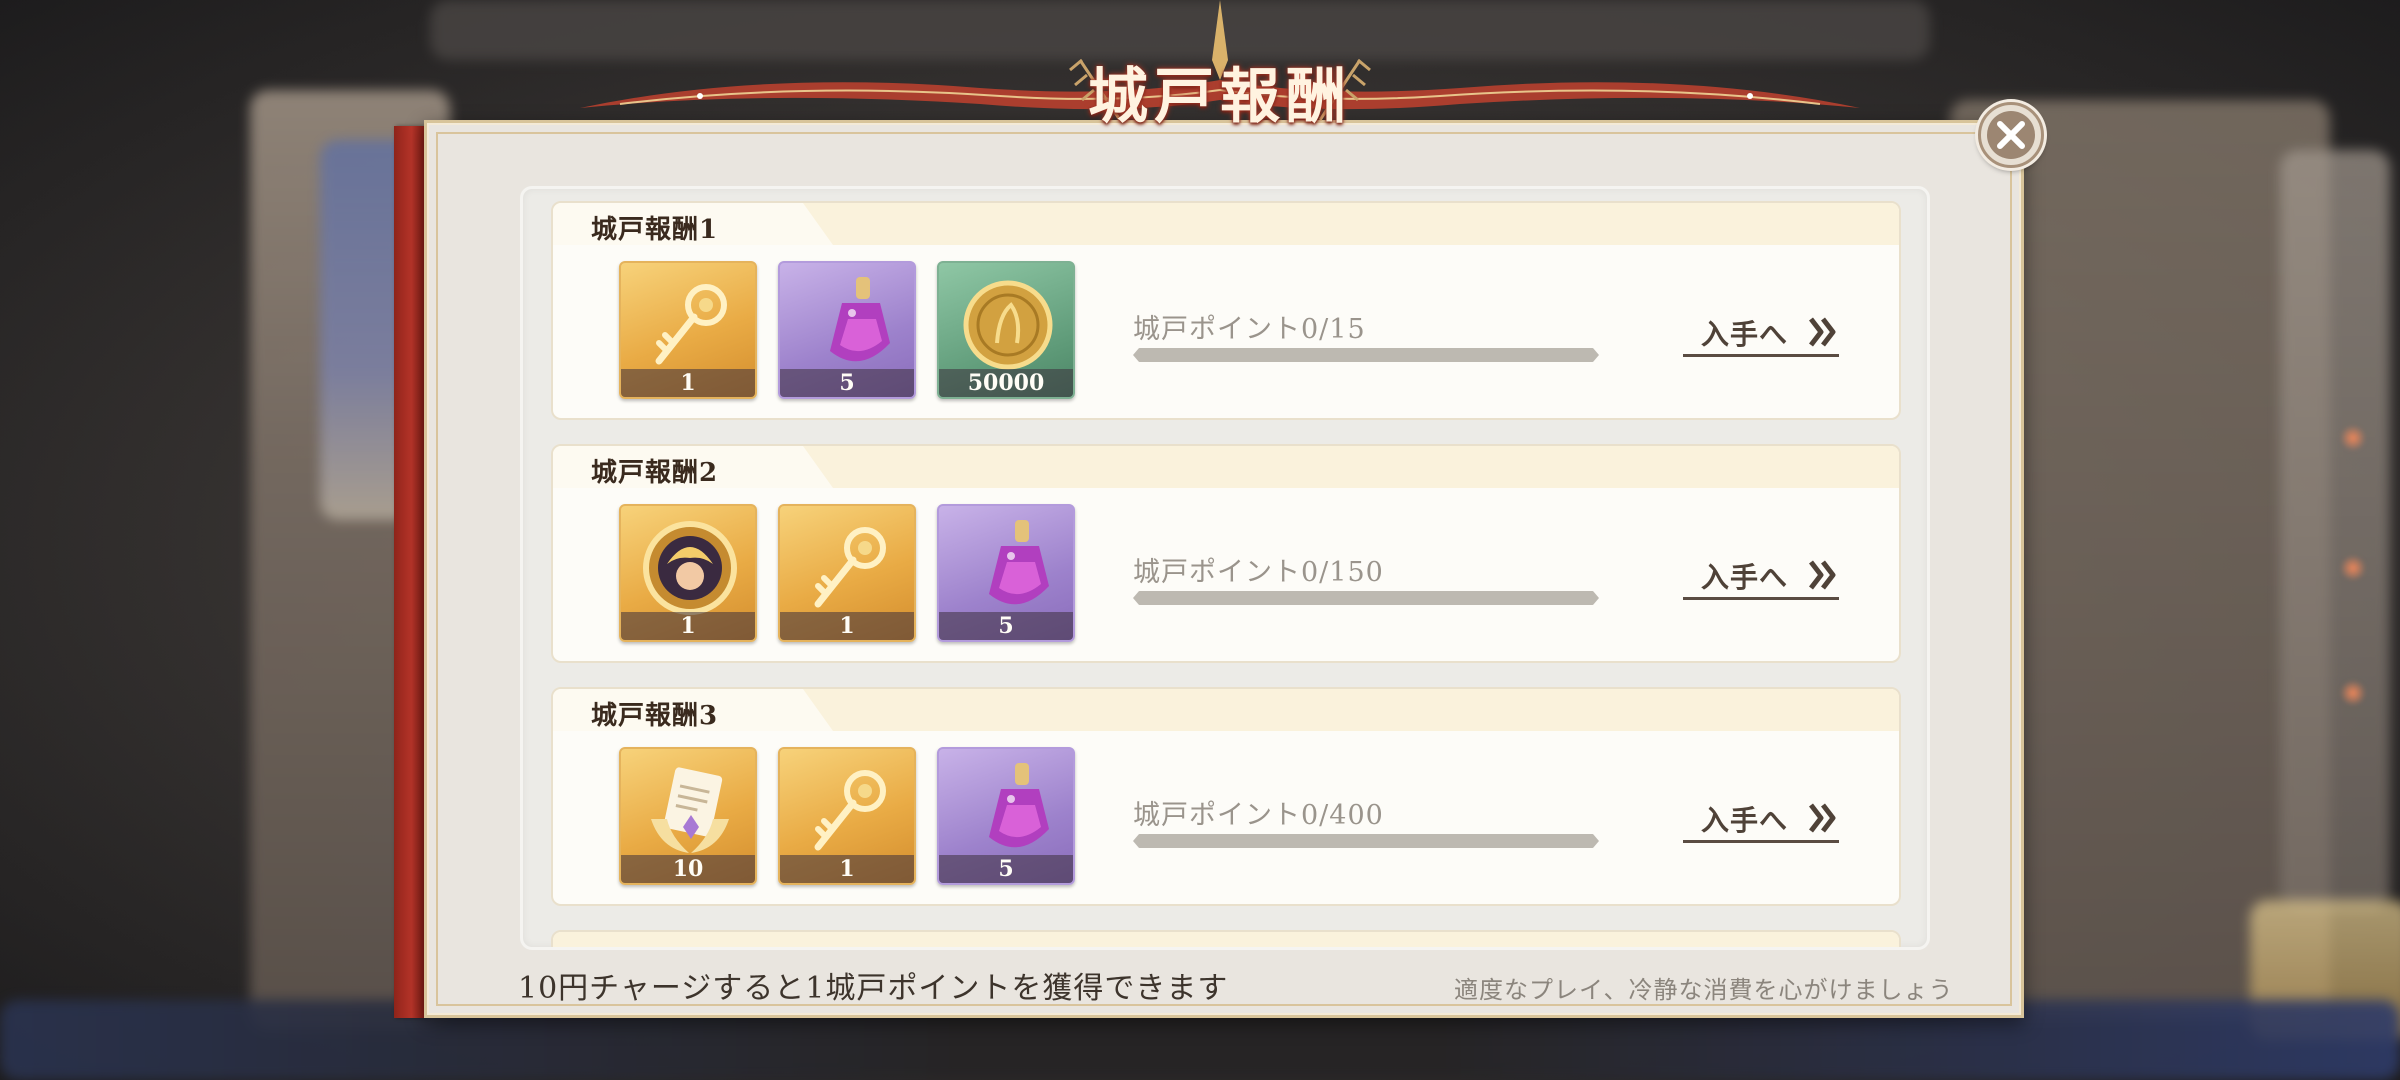 The image size is (2400, 1080). I want to click on reward-card-1: 城戸報酬1 1 5 50000 城戸ポイント0/15 入手へ, so click(1226, 310).